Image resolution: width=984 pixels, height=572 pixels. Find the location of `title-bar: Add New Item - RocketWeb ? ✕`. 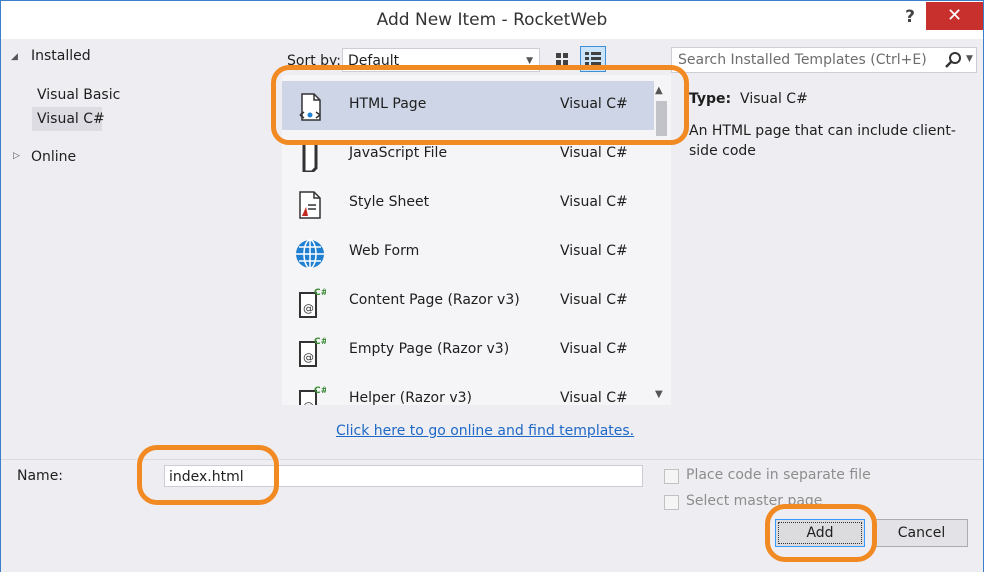

title-bar: Add New Item - RocketWeb ? ✕ is located at coordinates (492, 20).